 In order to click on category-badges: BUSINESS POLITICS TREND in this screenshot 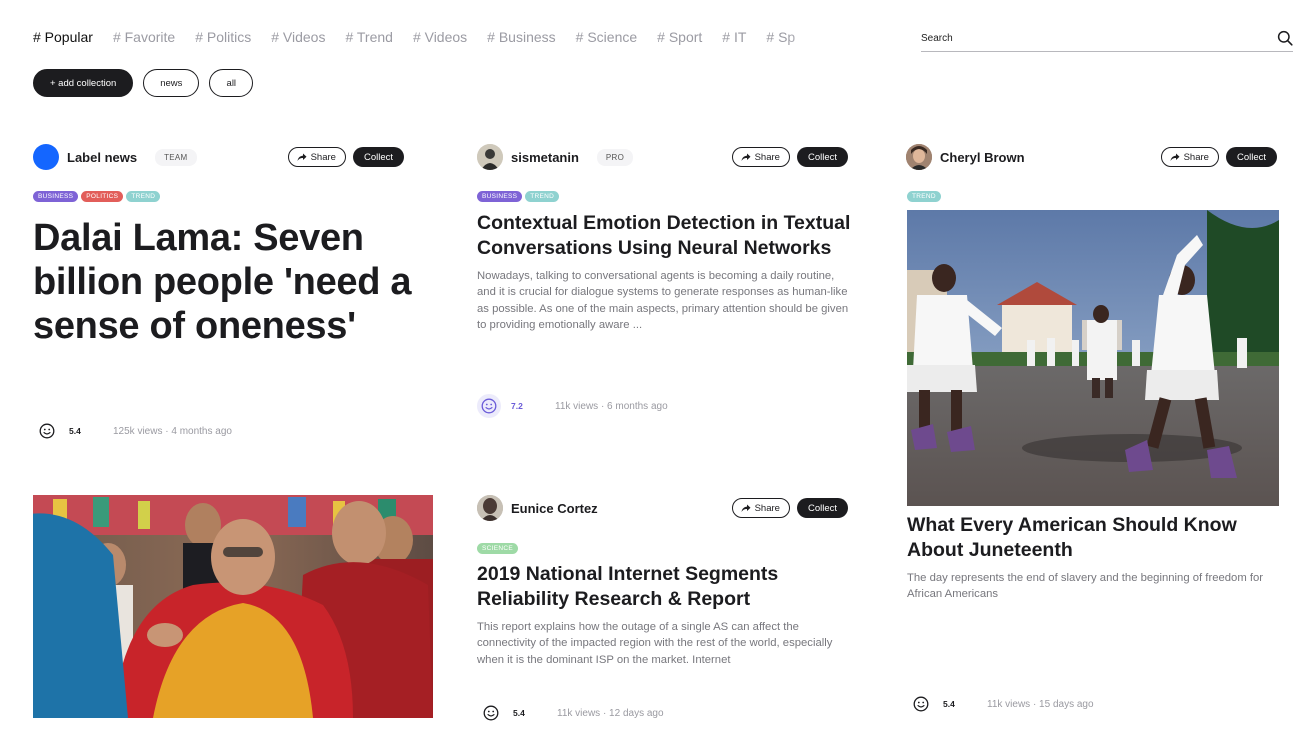, I will do `click(97, 196)`.